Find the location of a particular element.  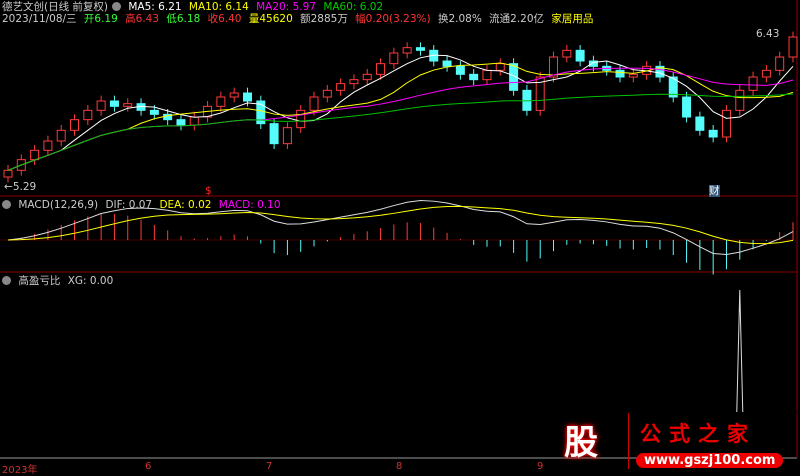

x-tick-label: 8 is located at coordinates (399, 466).